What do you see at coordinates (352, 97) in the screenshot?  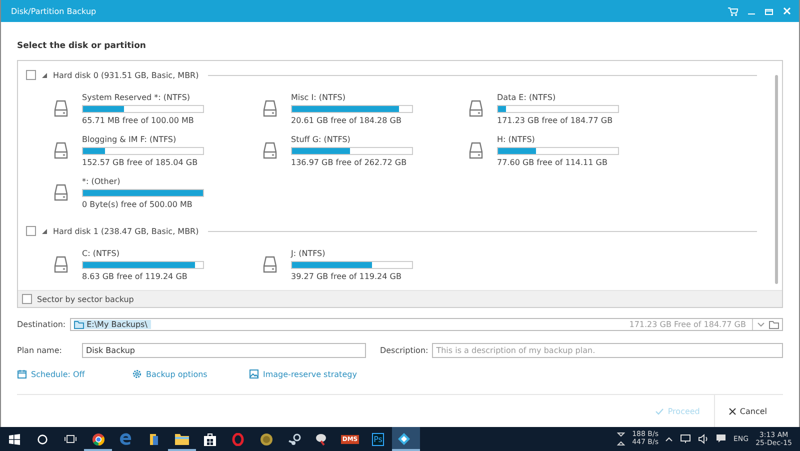 I see `partition-name: Misc I: (NTFS)` at bounding box center [352, 97].